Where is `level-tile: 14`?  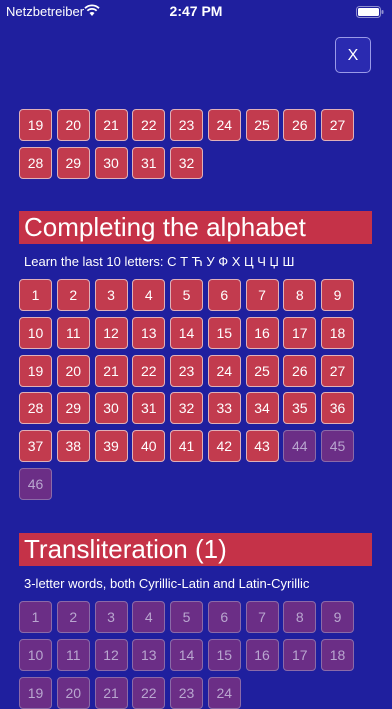
level-tile: 14 is located at coordinates (186, 332).